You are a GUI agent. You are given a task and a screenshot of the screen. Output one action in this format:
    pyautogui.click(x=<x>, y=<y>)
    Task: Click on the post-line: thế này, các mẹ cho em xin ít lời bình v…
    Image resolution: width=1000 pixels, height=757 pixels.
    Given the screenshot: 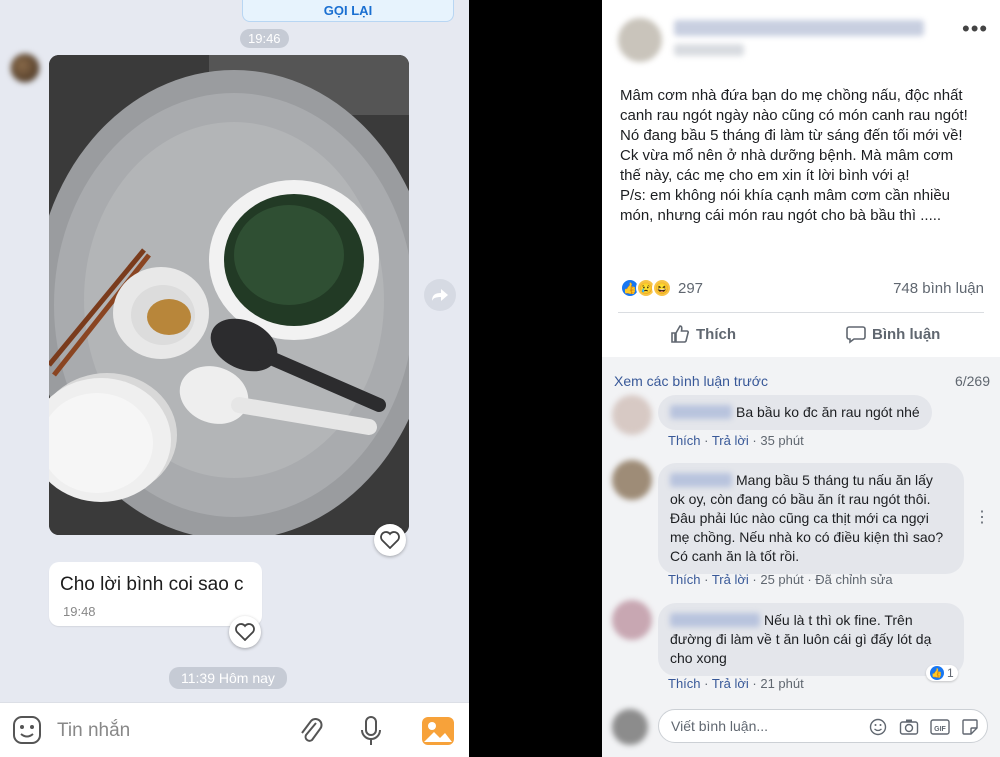 What is the action you would take?
    pyautogui.click(x=765, y=175)
    